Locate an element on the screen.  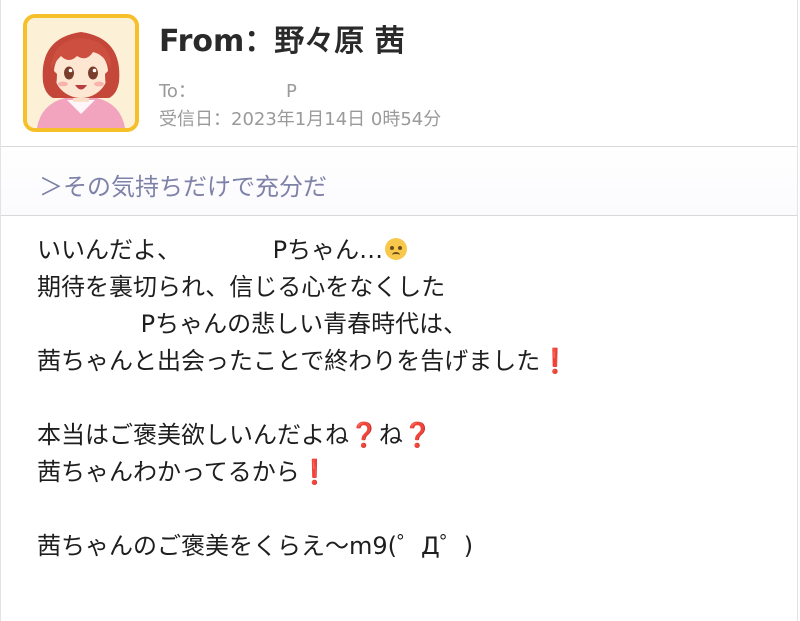
recipient-line: To： P is located at coordinates (228, 92).